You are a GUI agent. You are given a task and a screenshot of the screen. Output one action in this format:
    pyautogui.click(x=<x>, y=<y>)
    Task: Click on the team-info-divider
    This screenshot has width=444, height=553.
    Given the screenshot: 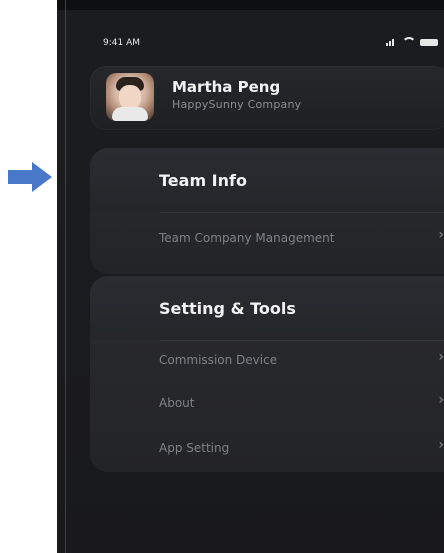 What is the action you would take?
    pyautogui.click(x=302, y=212)
    